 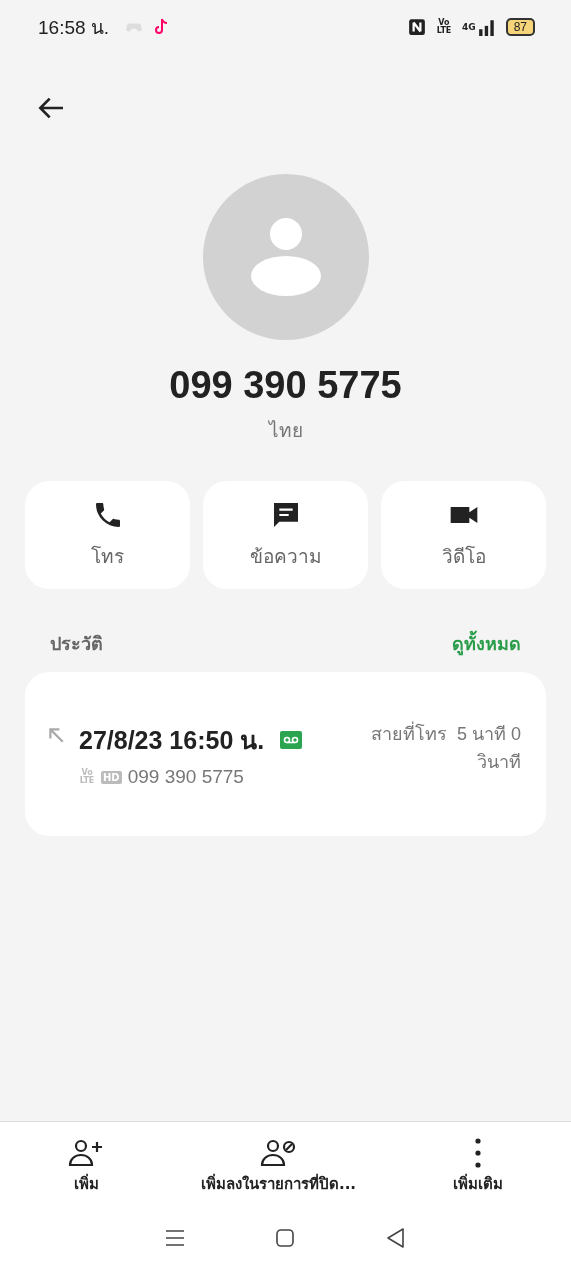 What do you see at coordinates (172, 740) in the screenshot?
I see `call-datetime: 27/8/23 16:50 น.` at bounding box center [172, 740].